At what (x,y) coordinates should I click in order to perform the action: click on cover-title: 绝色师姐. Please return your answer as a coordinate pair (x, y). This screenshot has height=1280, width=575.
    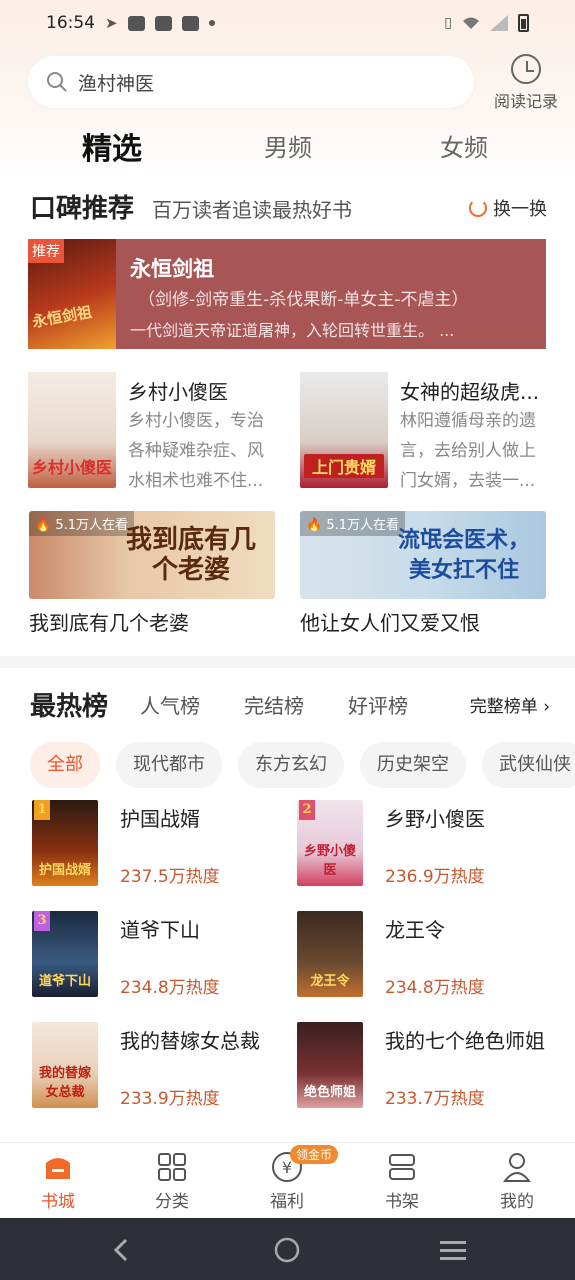
    Looking at the image, I should click on (329, 1092).